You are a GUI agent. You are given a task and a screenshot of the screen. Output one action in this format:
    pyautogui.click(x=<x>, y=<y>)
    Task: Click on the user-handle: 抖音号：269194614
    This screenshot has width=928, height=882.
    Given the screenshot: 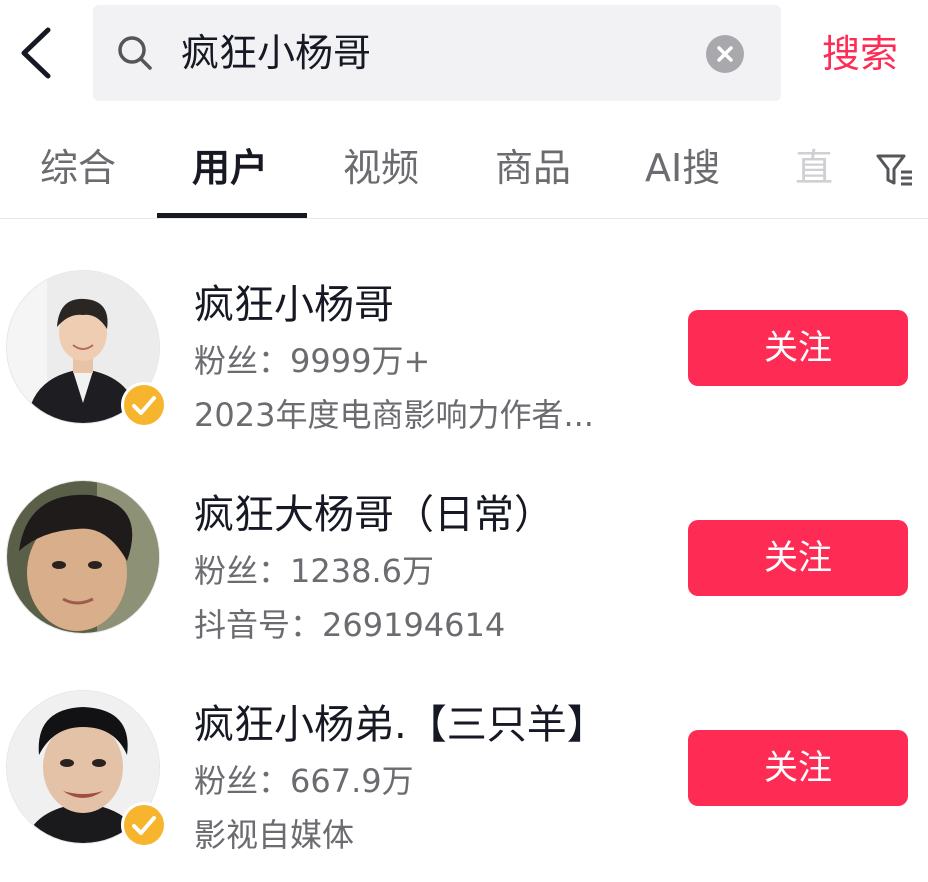 What is the action you would take?
    pyautogui.click(x=350, y=625)
    